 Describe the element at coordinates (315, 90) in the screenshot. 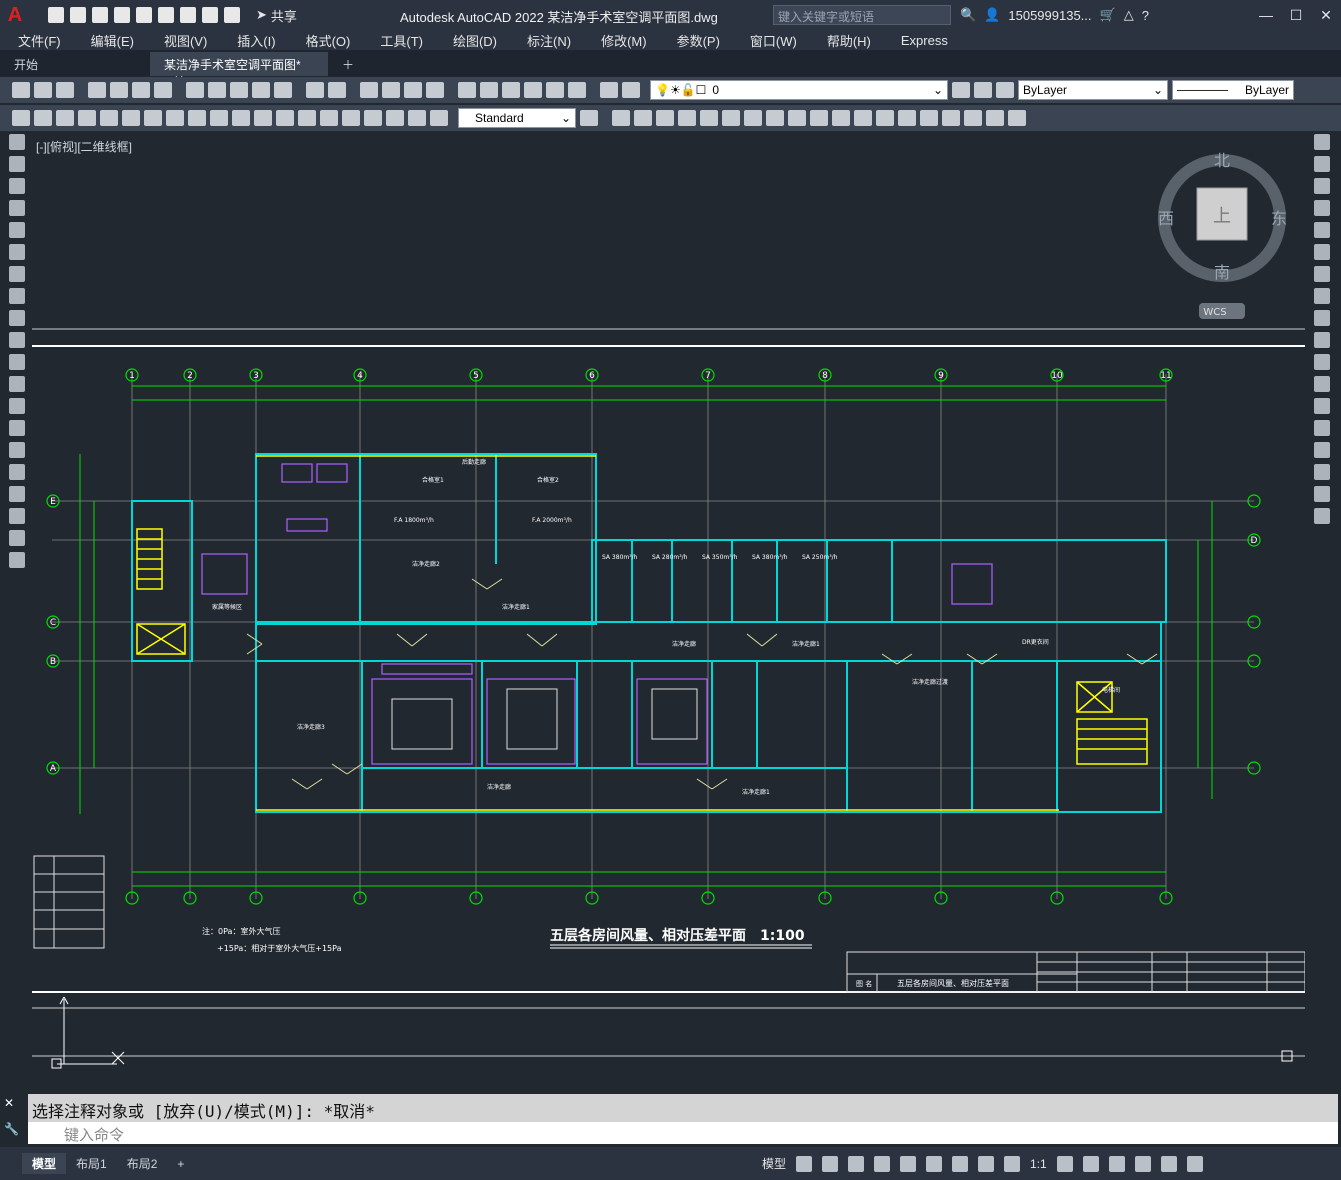

I see `undo-icon` at that location.